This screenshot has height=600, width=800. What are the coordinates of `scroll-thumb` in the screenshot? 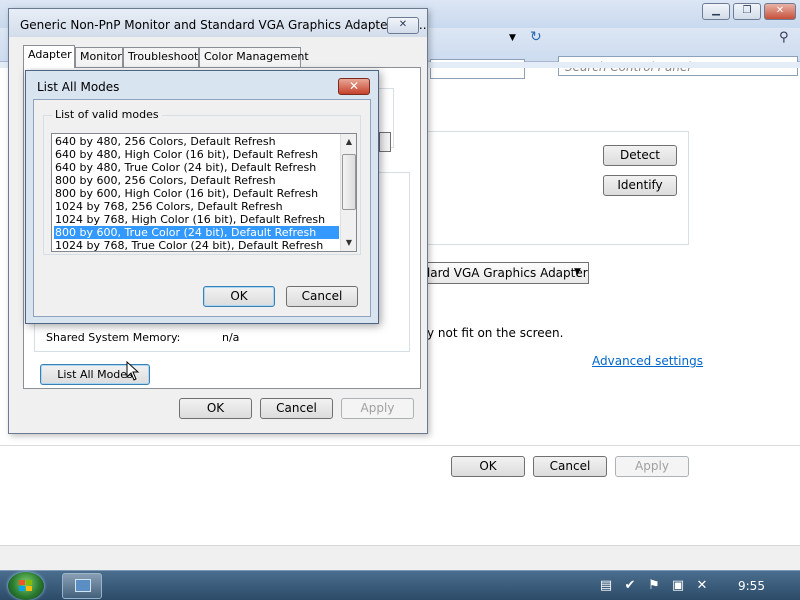 It's located at (349, 182).